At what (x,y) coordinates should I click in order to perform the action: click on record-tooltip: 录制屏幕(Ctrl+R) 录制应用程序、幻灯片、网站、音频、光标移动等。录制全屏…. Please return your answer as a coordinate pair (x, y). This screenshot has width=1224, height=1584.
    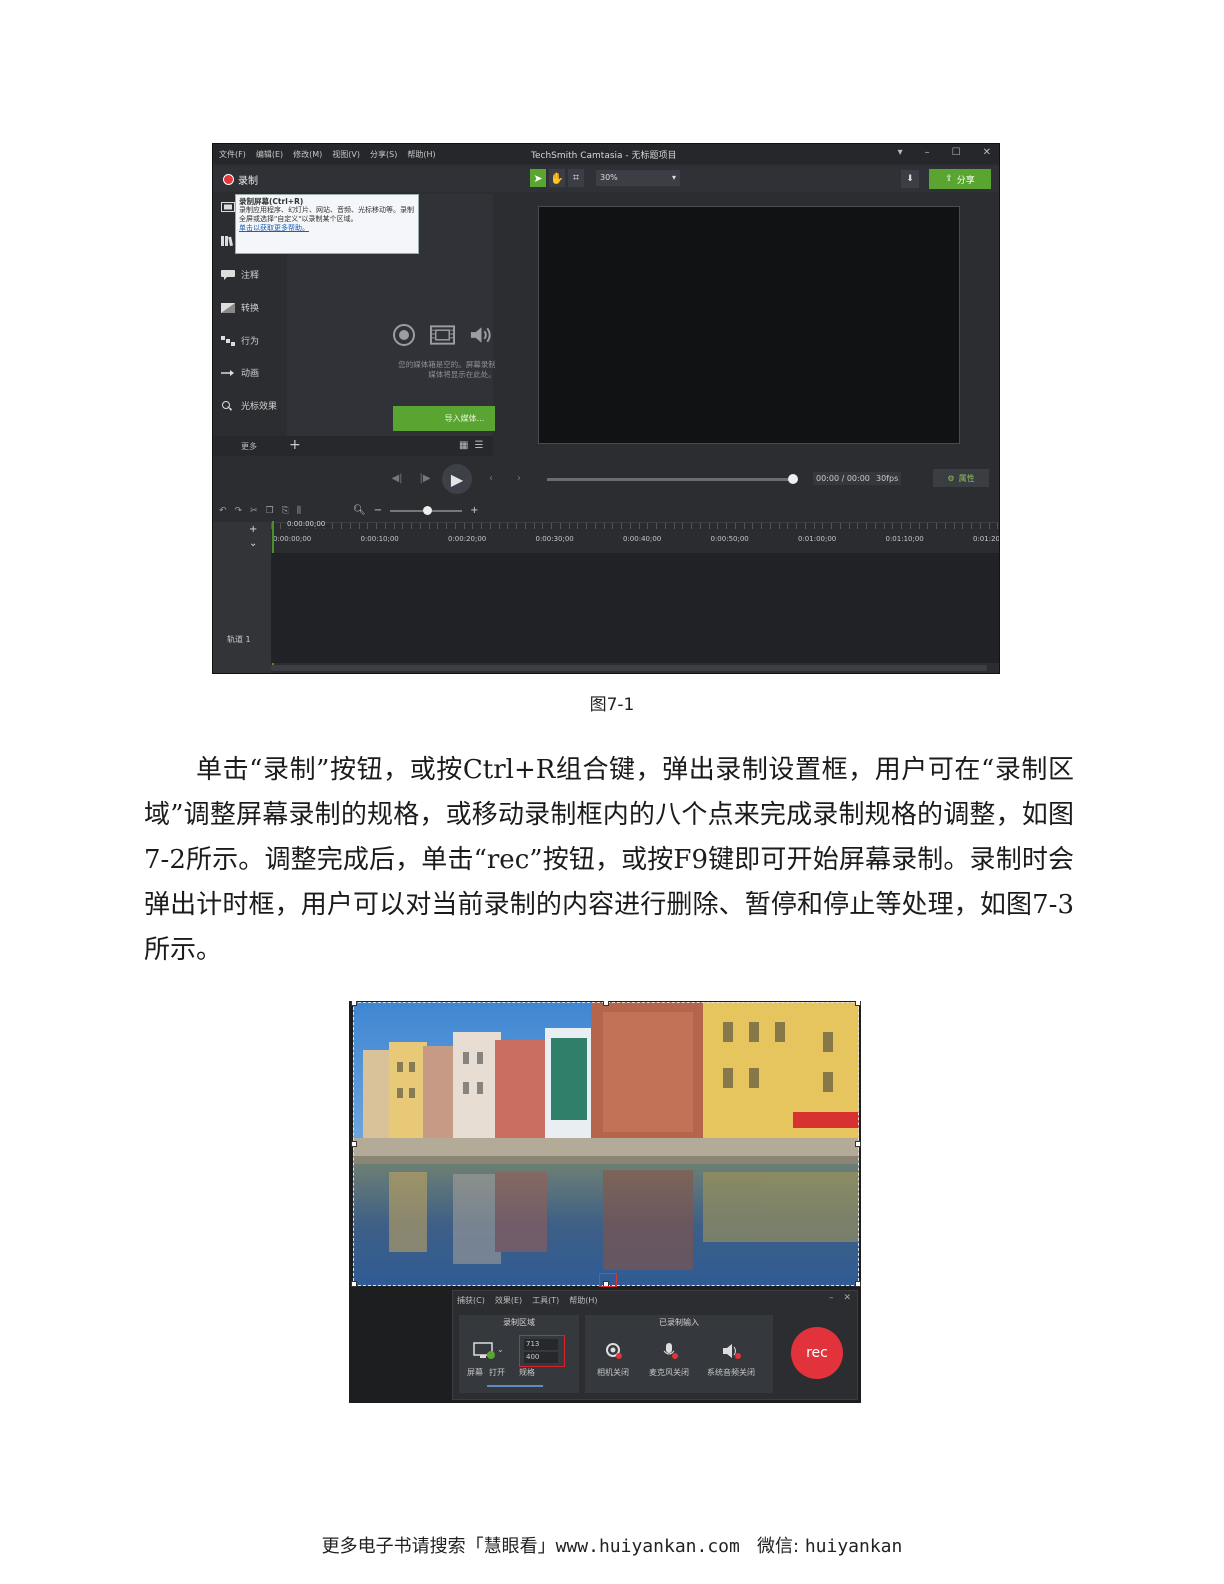
    Looking at the image, I should click on (327, 224).